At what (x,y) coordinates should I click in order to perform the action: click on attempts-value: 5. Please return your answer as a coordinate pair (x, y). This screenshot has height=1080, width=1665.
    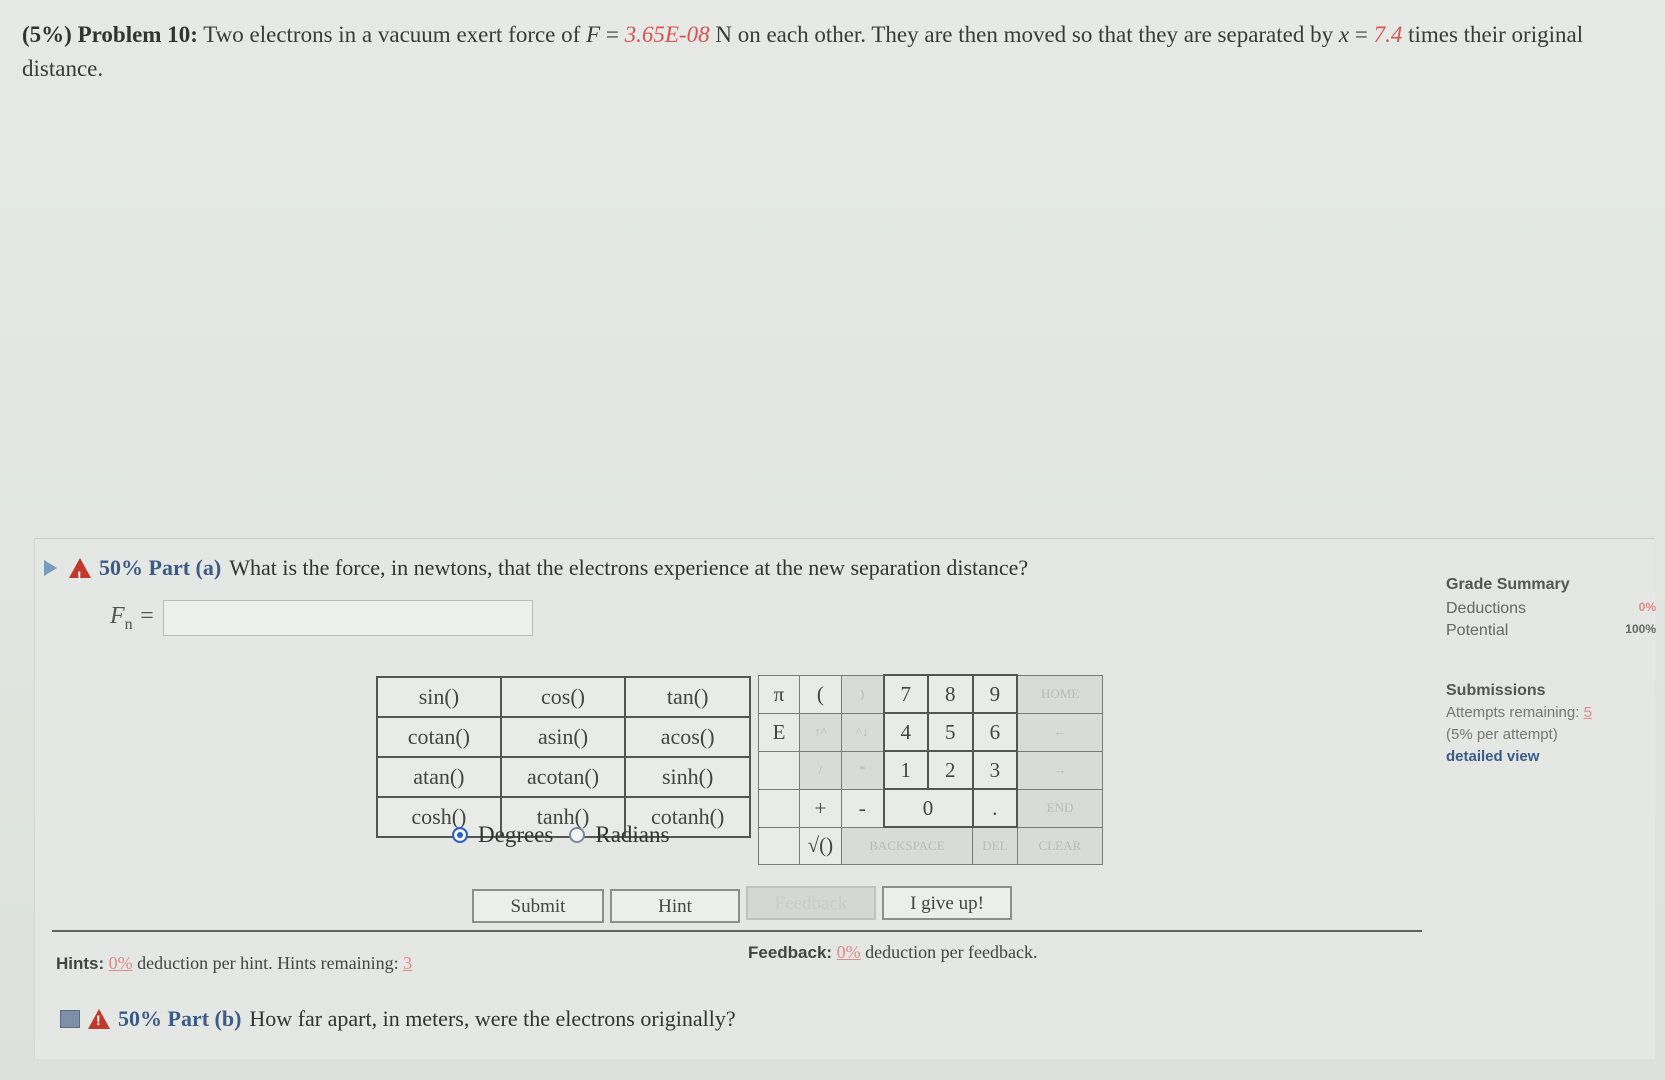
    Looking at the image, I should click on (1587, 712).